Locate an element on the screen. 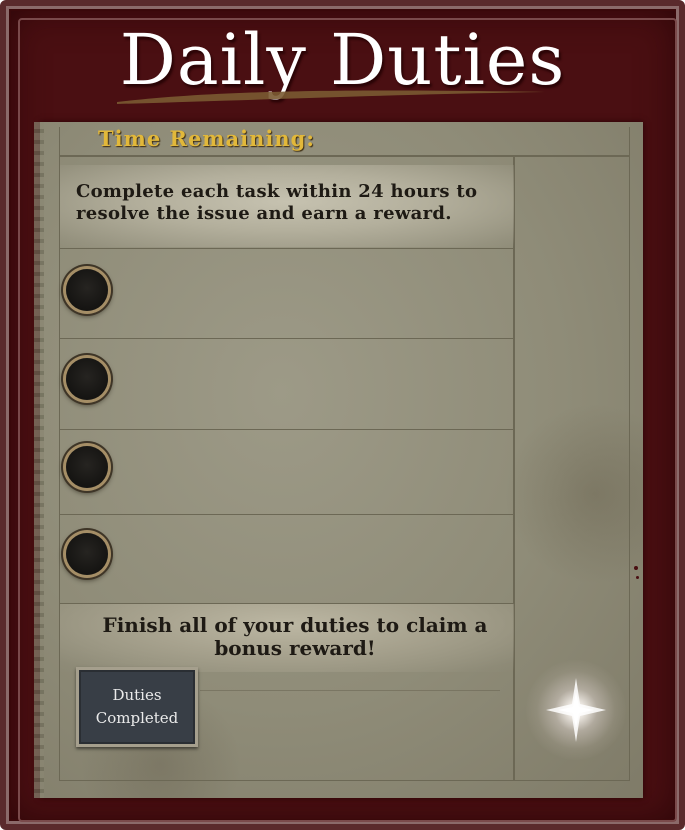 The height and width of the screenshot is (830, 685). duties-completed-label: Duties Completed is located at coordinates (137, 706).